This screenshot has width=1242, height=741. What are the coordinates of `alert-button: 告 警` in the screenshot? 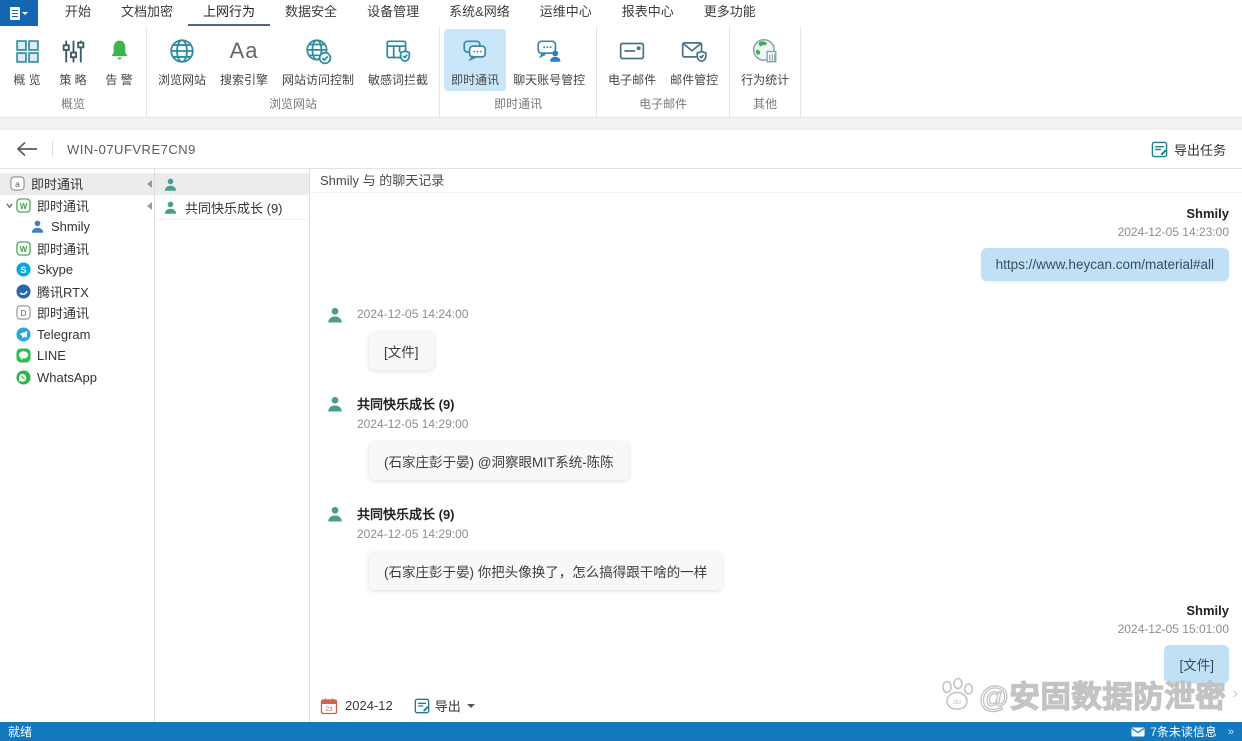 It's located at (119, 60).